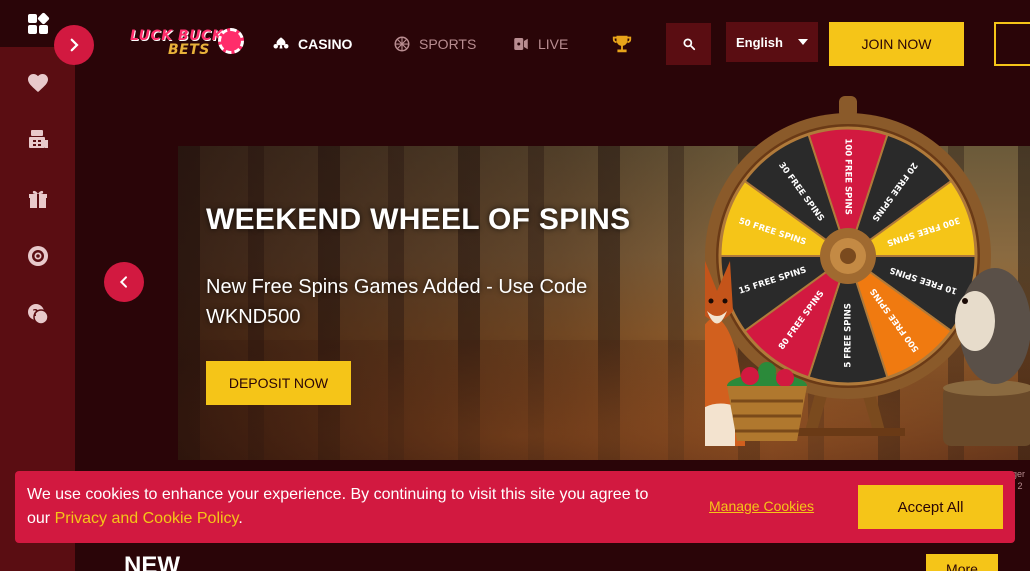 This screenshot has height=571, width=1030. What do you see at coordinates (962, 562) in the screenshot?
I see `more-button: More` at bounding box center [962, 562].